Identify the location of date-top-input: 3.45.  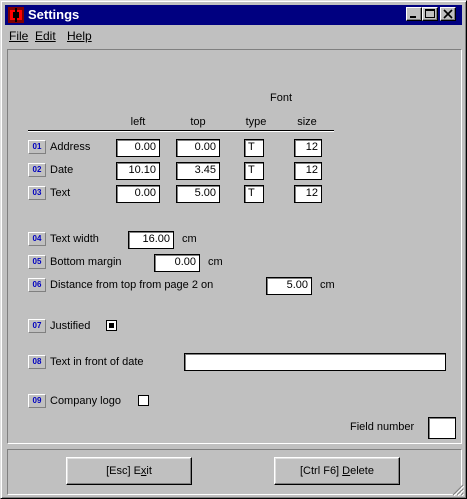
(198, 171).